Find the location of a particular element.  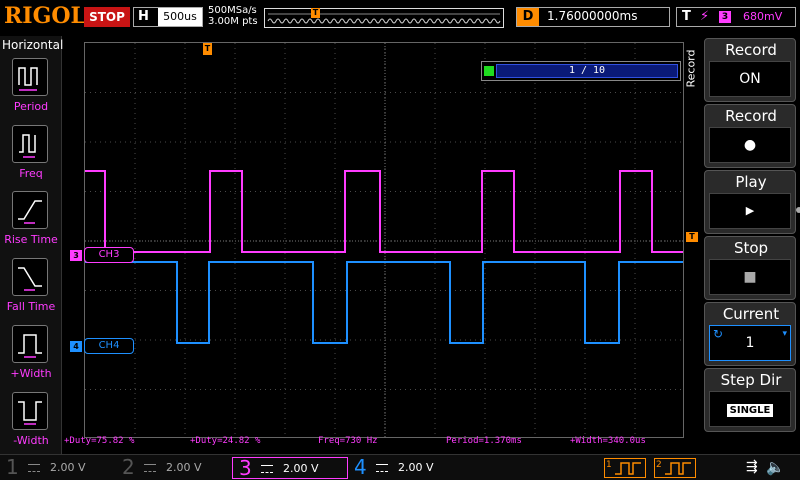

ch4-label: CH4 is located at coordinates (109, 346).